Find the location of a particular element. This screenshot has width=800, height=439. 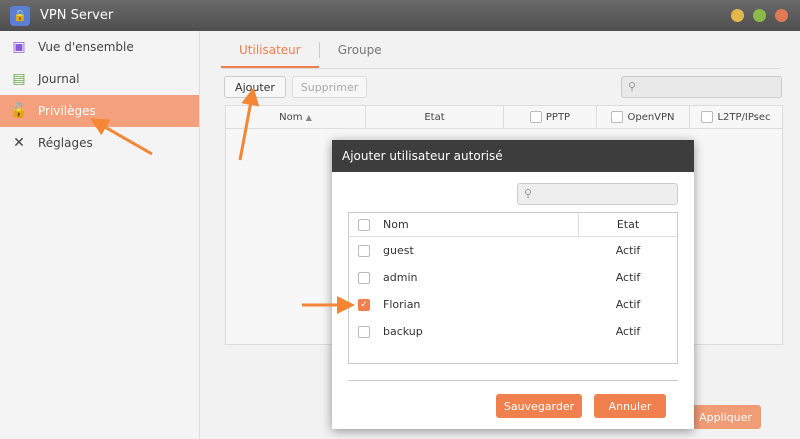

select-all-checkbox is located at coordinates (364, 224).